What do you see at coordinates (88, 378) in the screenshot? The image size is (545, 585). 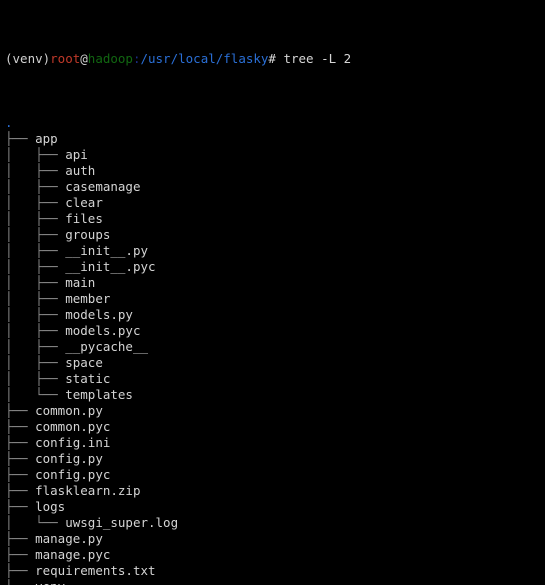 I see `tree-entry-name: static` at bounding box center [88, 378].